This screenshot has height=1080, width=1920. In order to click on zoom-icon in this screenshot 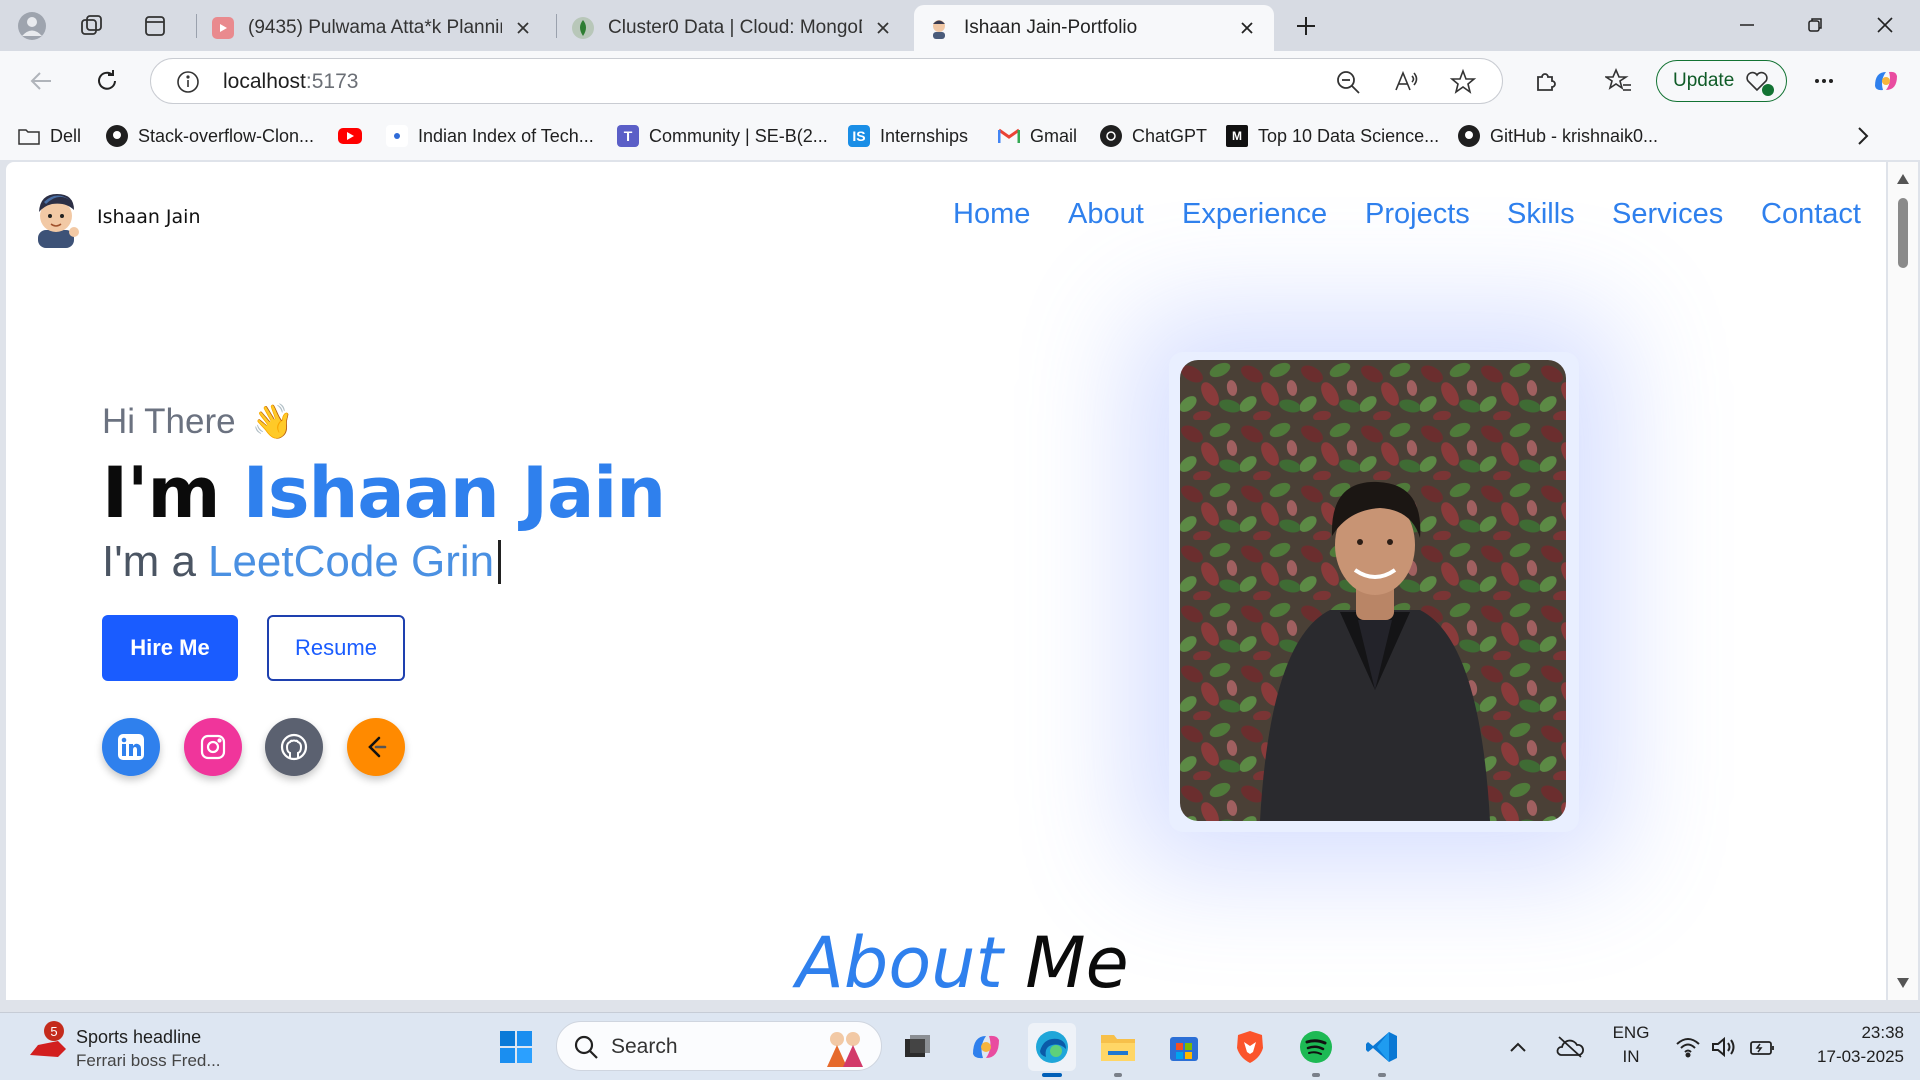, I will do `click(1348, 82)`.